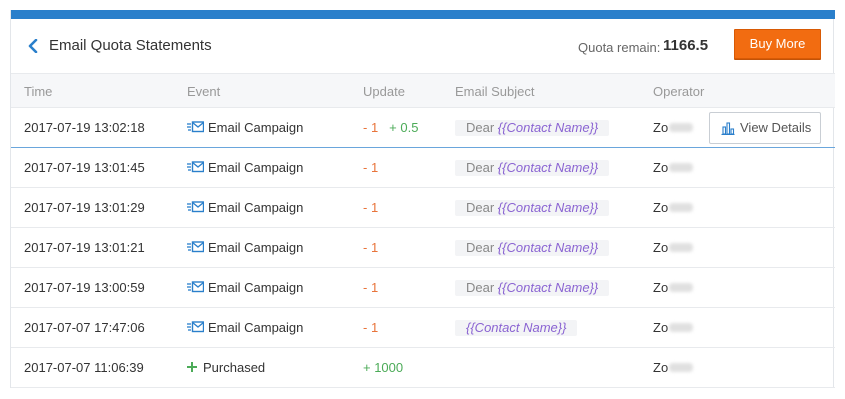 This screenshot has height=399, width=845. I want to click on column-time: Time, so click(38, 91).